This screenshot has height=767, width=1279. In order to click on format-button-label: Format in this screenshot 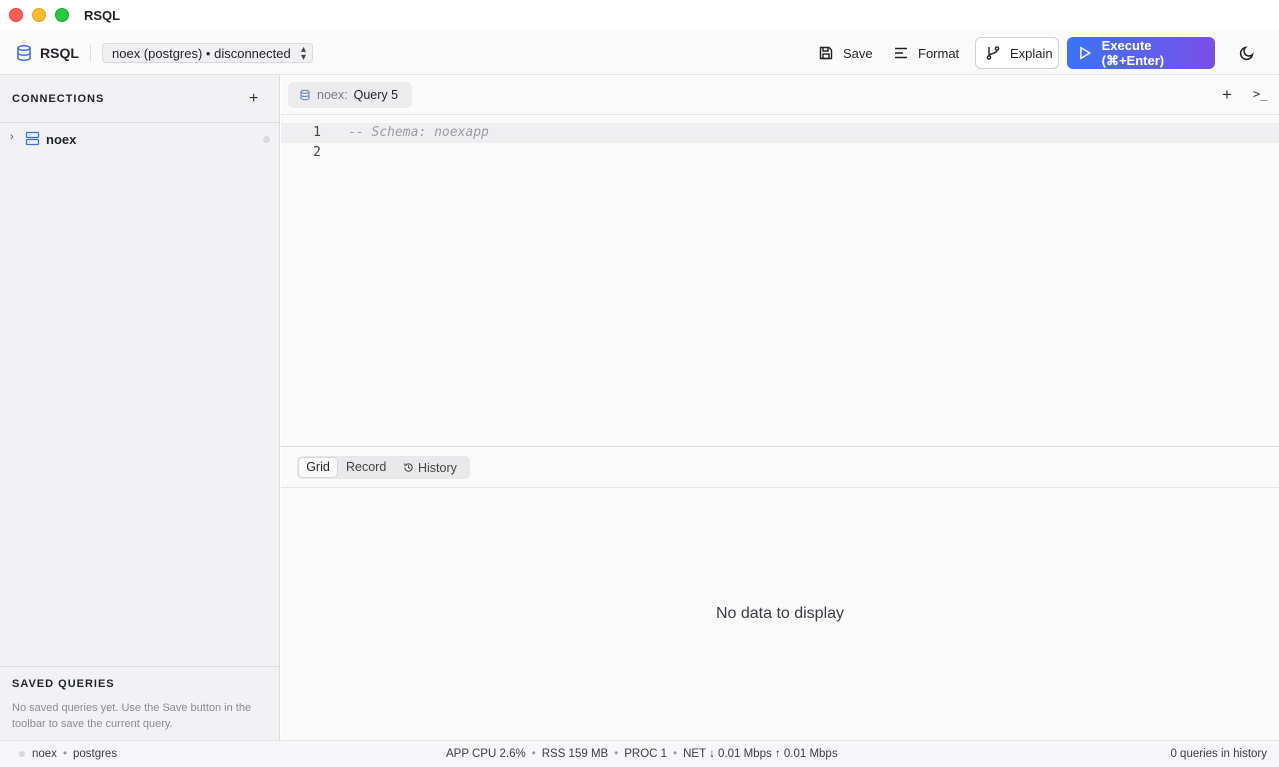, I will do `click(939, 53)`.